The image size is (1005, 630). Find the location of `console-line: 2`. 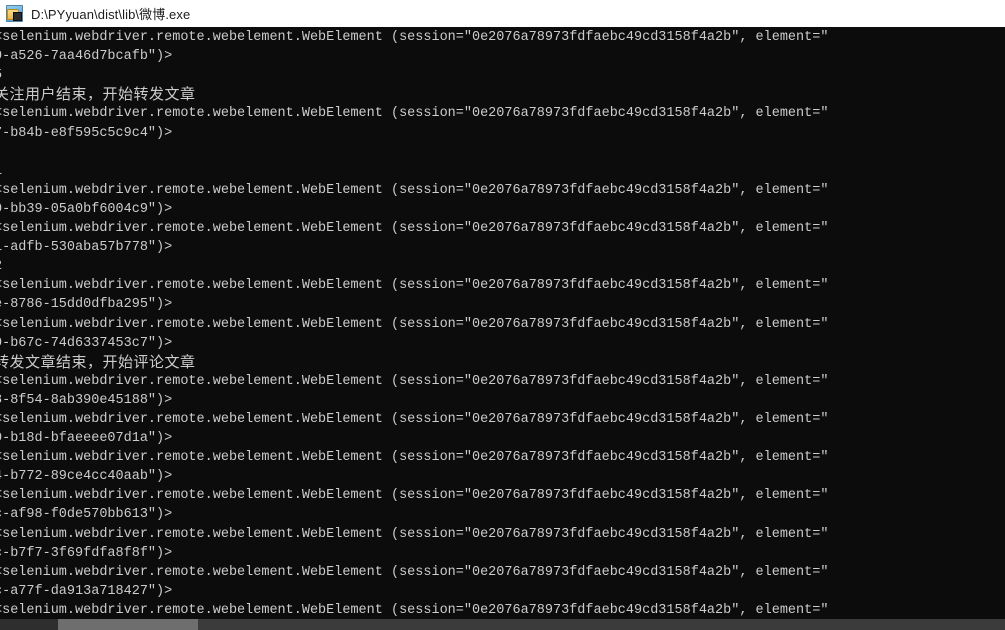

console-line: 2 is located at coordinates (414, 266).